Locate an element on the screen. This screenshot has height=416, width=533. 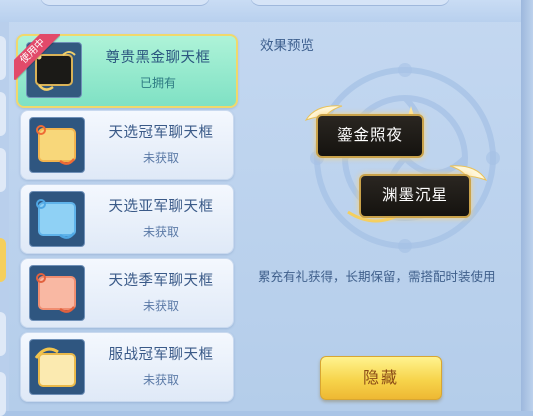
frame-name: 尊贵黑金聊天框 is located at coordinates (158, 58).